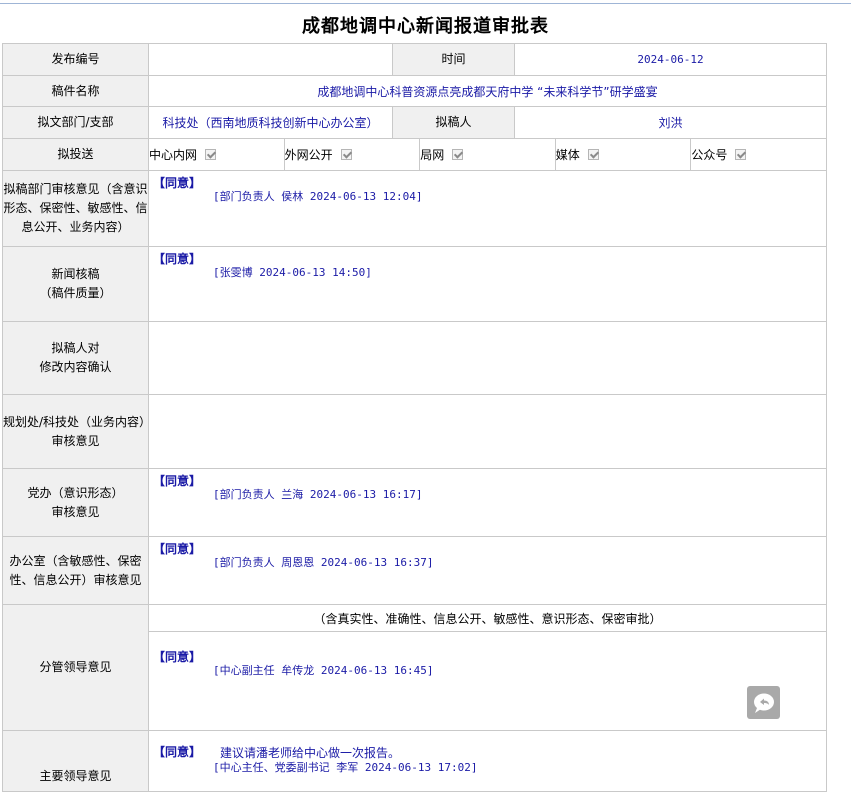 The image size is (851, 792). What do you see at coordinates (75, 667) in the screenshot?
I see `leader-review-label: 分管领导意见` at bounding box center [75, 667].